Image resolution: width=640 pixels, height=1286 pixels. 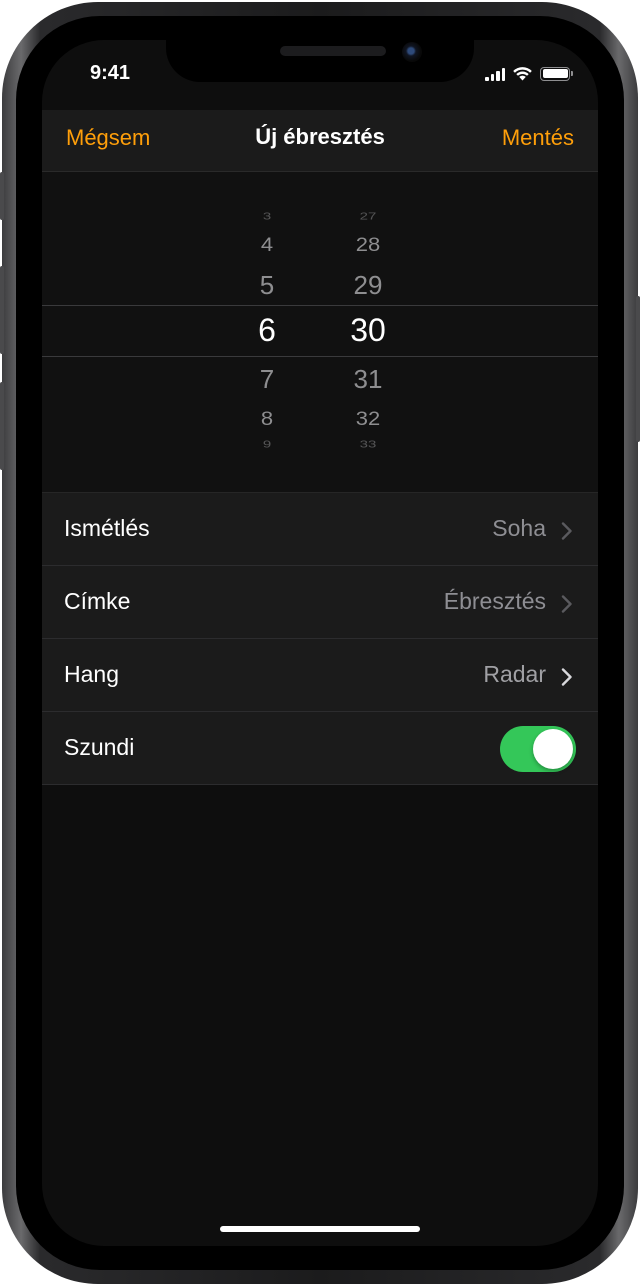 What do you see at coordinates (638, 369) in the screenshot?
I see `side-button-power` at bounding box center [638, 369].